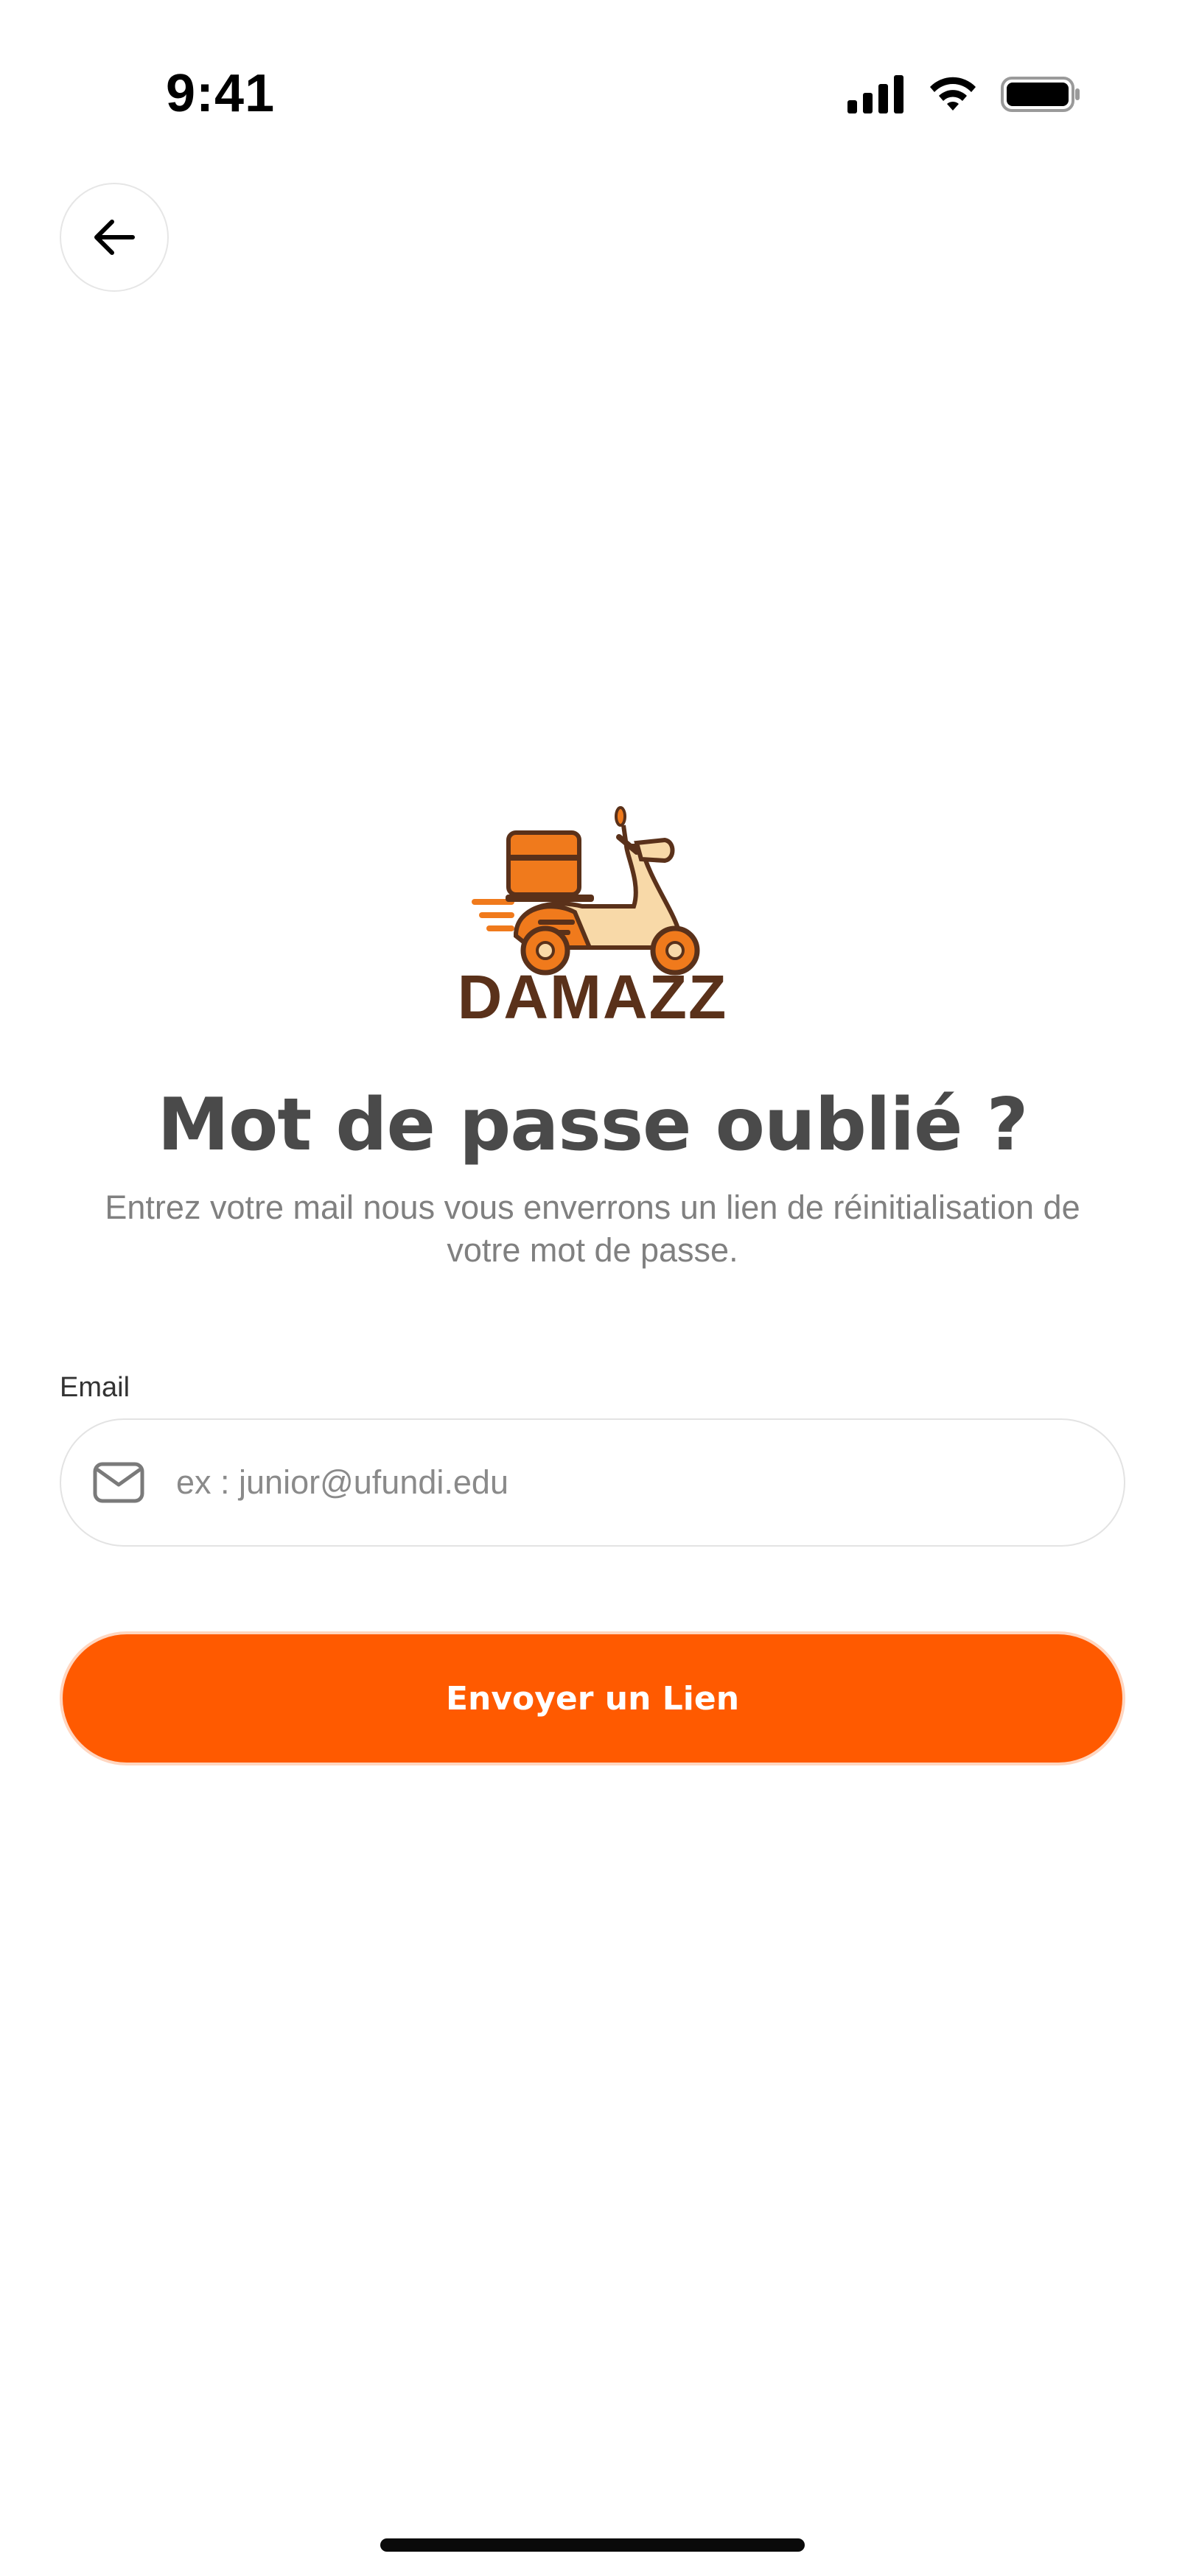  I want to click on email-label: Email, so click(95, 1387).